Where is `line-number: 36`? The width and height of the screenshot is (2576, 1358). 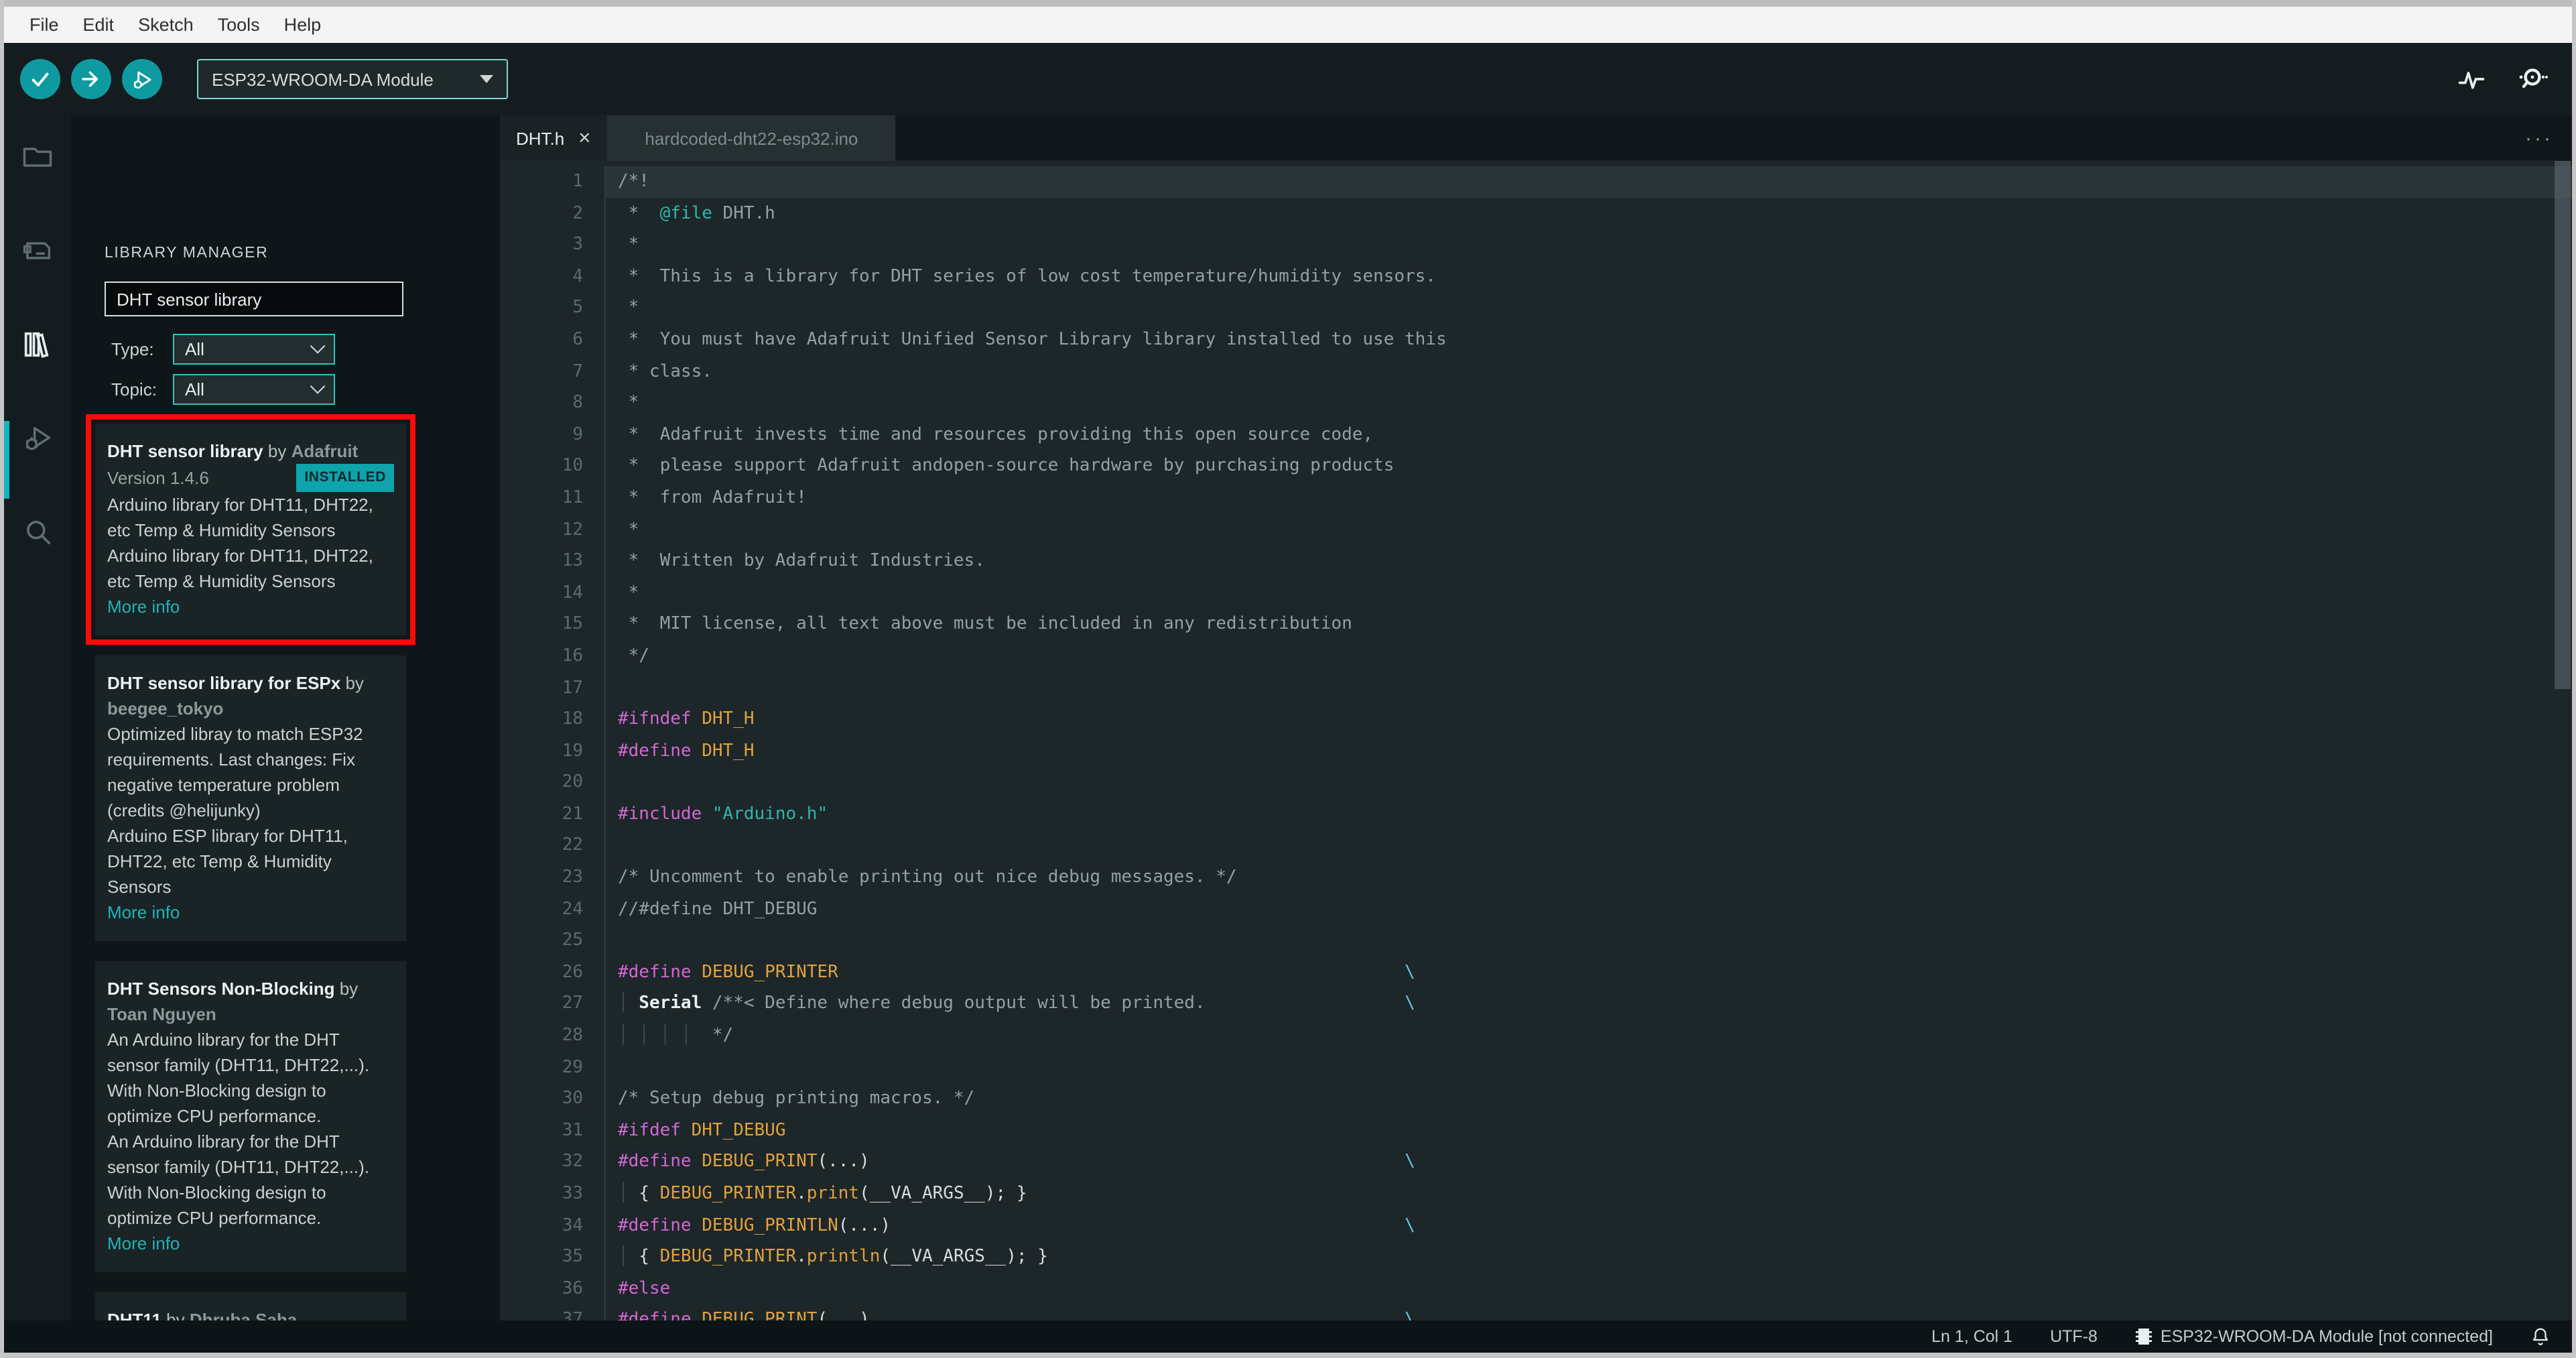 line-number: 36 is located at coordinates (572, 1288).